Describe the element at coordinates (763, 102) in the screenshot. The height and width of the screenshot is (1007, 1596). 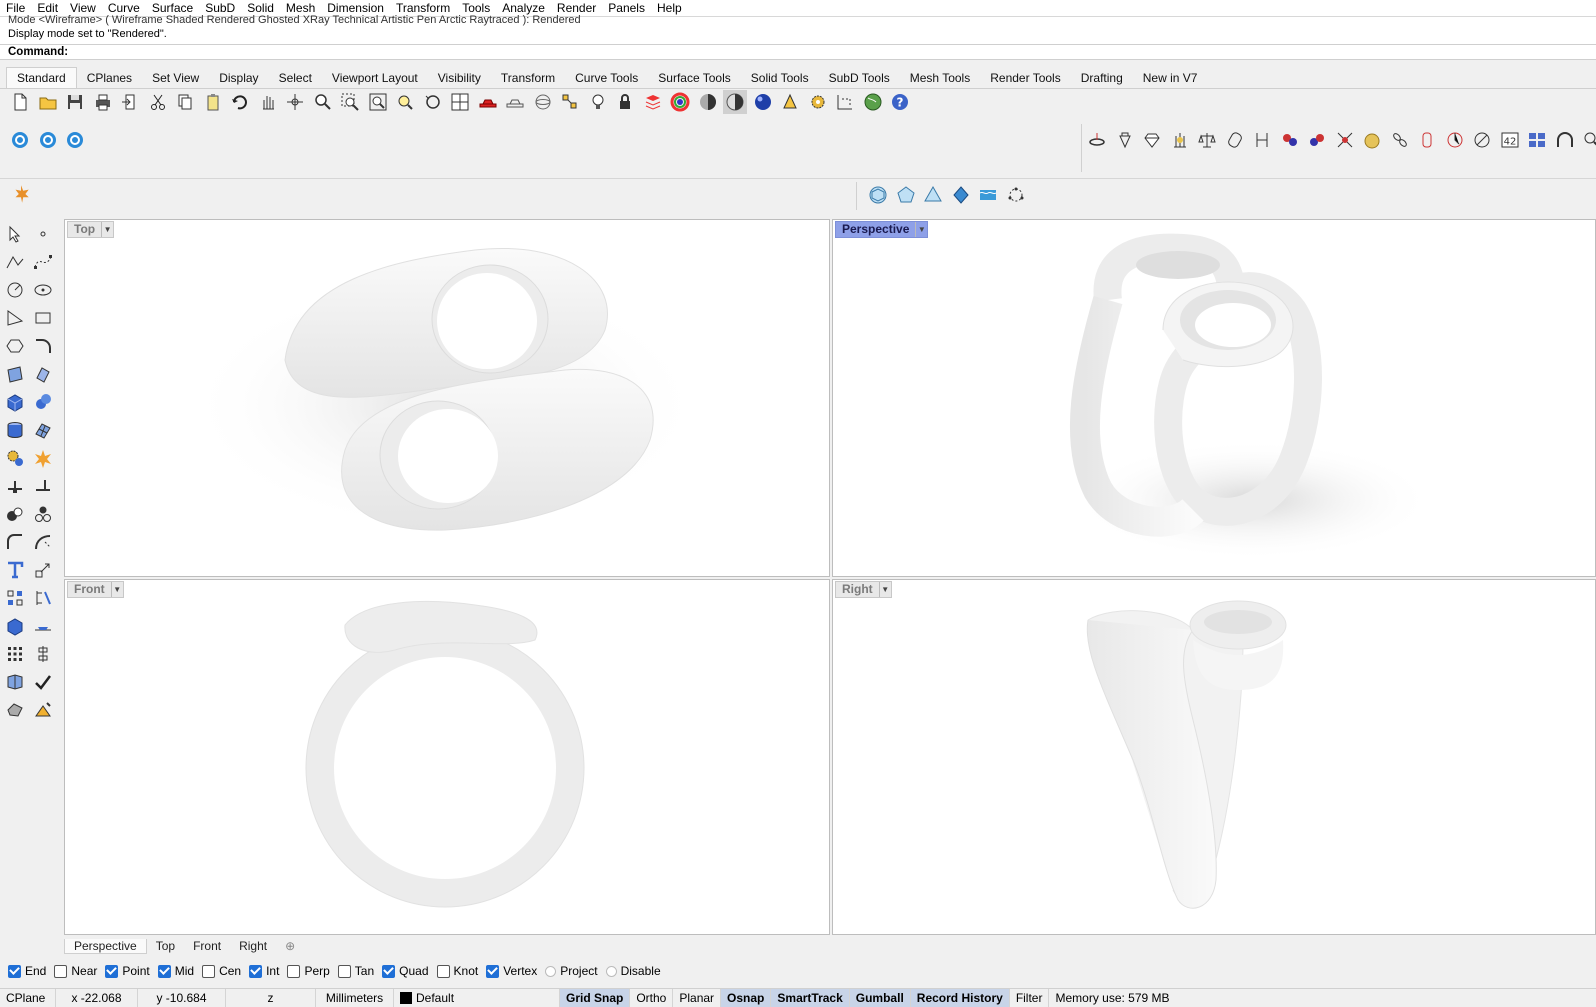
I see `render-icon` at that location.